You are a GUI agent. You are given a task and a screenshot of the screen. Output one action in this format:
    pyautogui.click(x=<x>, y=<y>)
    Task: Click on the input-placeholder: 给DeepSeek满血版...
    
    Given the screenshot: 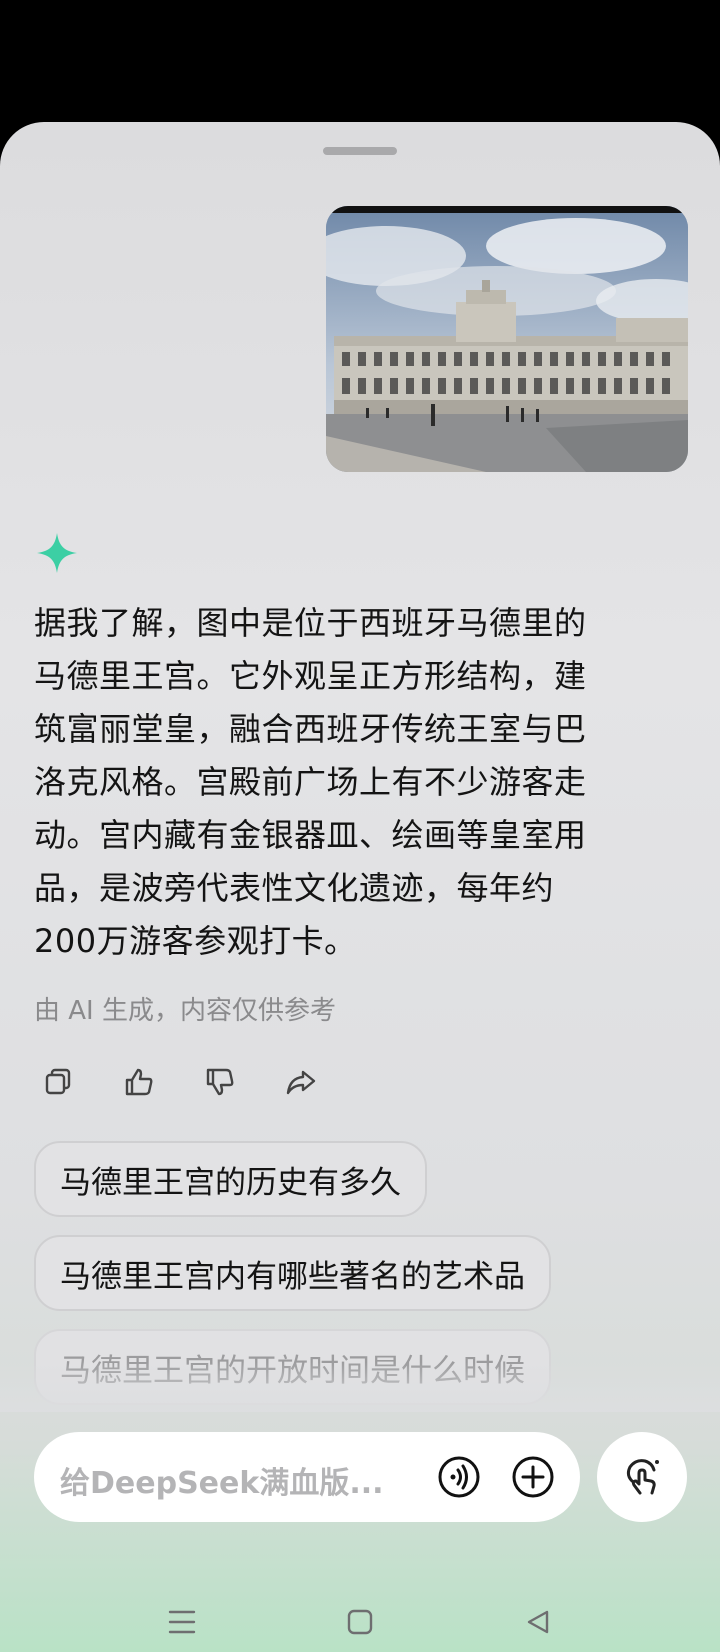 What is the action you would take?
    pyautogui.click(x=222, y=1483)
    